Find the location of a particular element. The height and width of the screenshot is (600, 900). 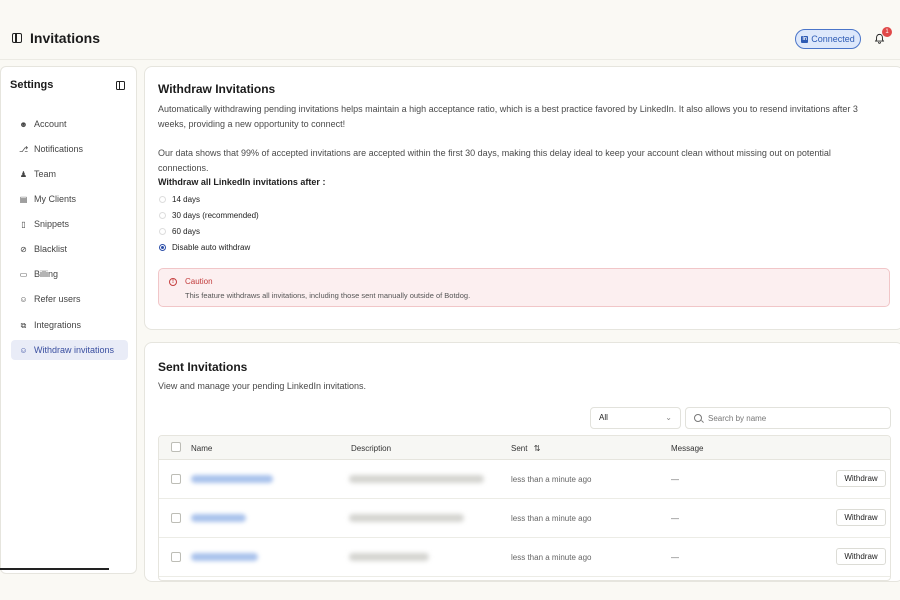

sidebar-item-label: Account is located at coordinates (50, 124).